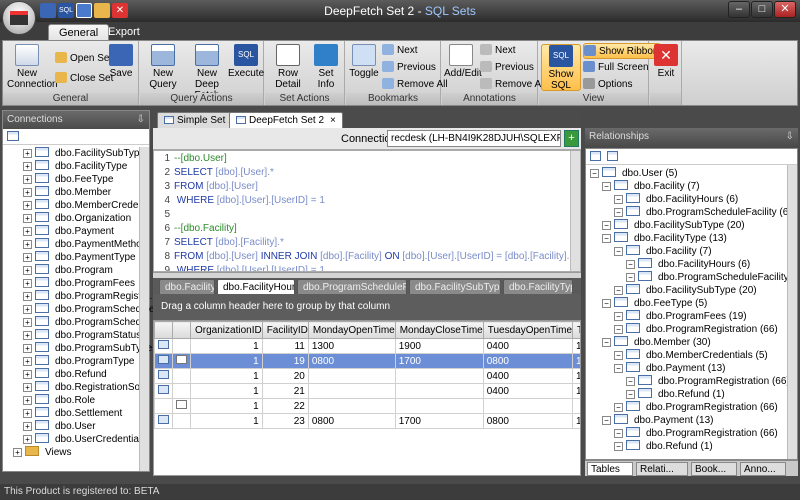  I want to click on connection-tree-item: + dbo.Program, so click(86, 270).